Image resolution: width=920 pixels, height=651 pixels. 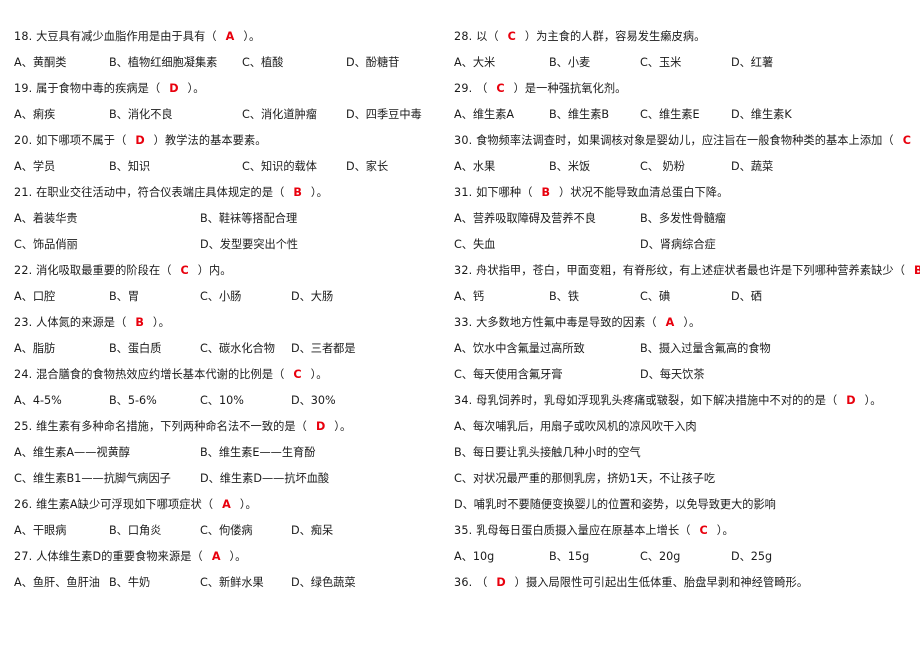 What do you see at coordinates (313, 401) in the screenshot?
I see `option-item: D、30%` at bounding box center [313, 401].